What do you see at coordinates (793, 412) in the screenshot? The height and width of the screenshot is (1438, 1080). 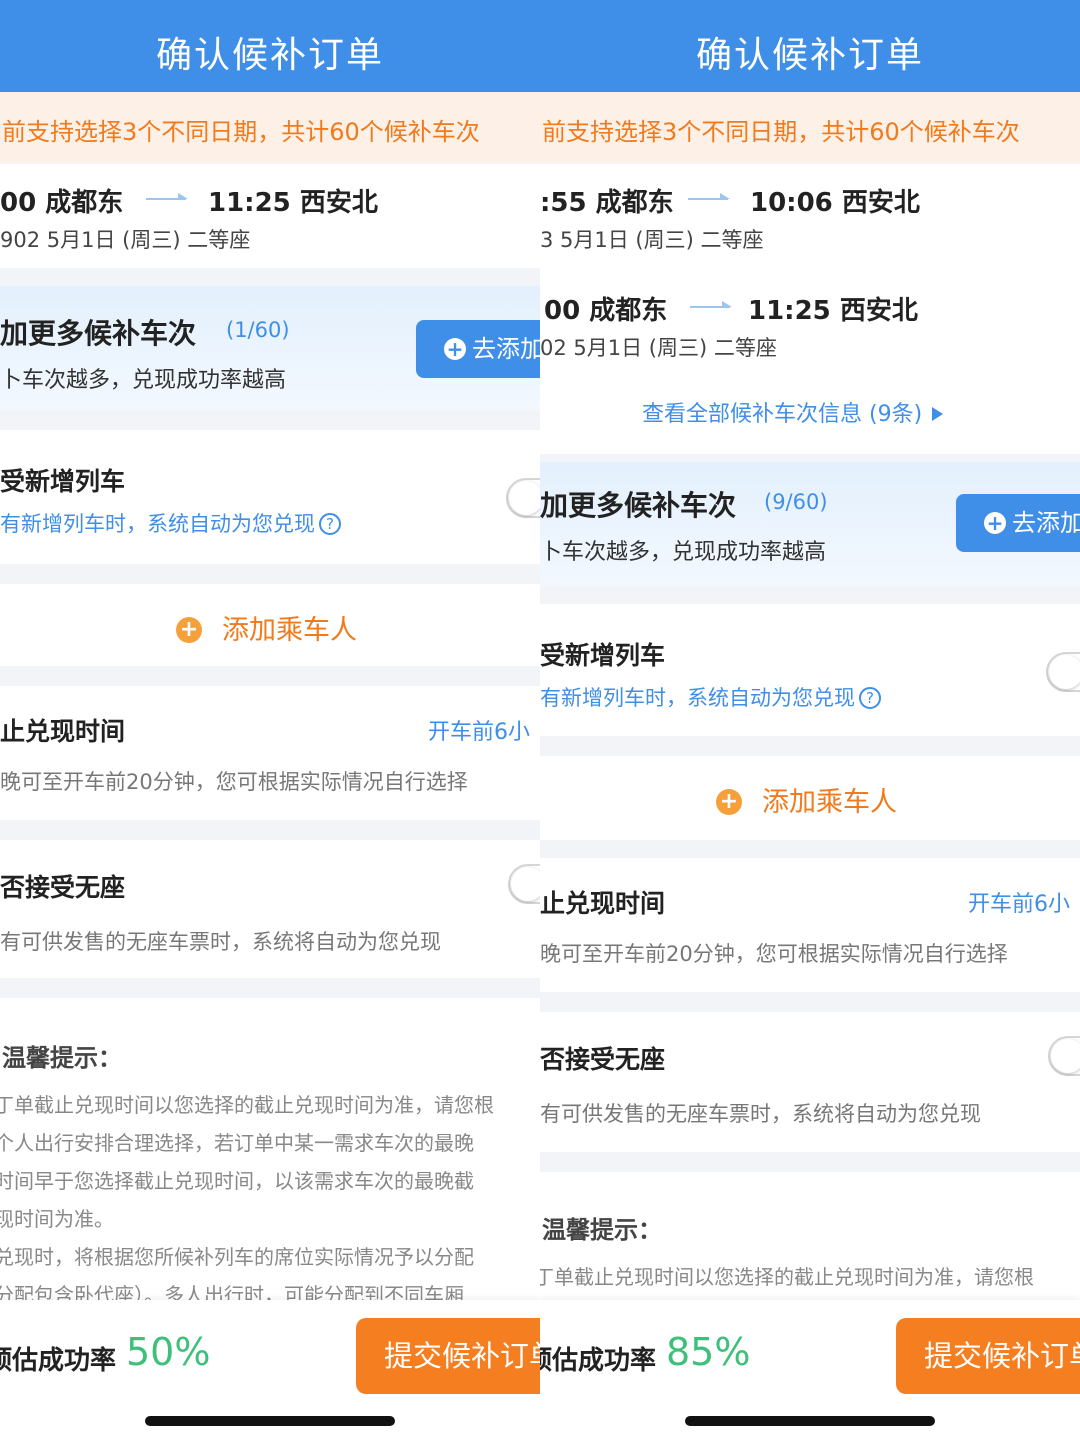 I see `view-all-trains-link: 查看全部候补车次信息 (9条)` at bounding box center [793, 412].